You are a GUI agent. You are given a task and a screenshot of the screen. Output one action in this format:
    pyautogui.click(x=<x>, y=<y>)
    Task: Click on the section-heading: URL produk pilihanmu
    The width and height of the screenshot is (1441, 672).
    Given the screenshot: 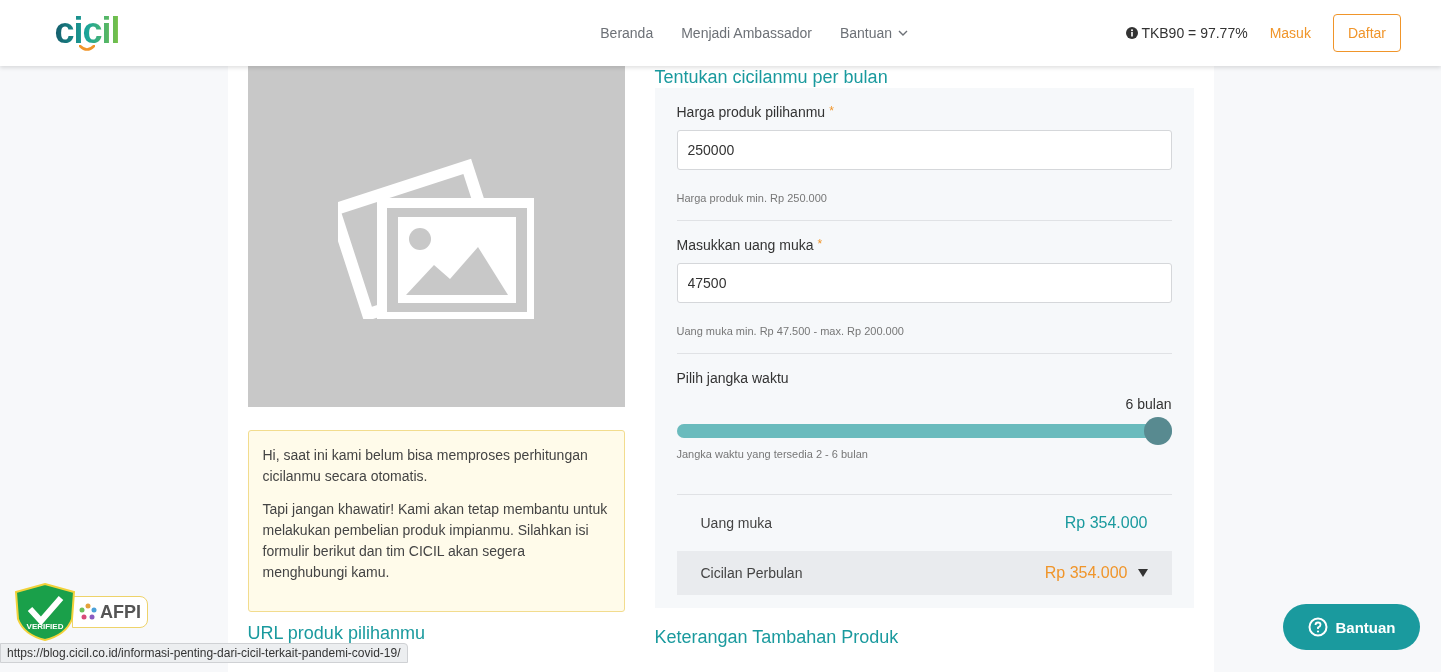 What is the action you would take?
    pyautogui.click(x=336, y=633)
    